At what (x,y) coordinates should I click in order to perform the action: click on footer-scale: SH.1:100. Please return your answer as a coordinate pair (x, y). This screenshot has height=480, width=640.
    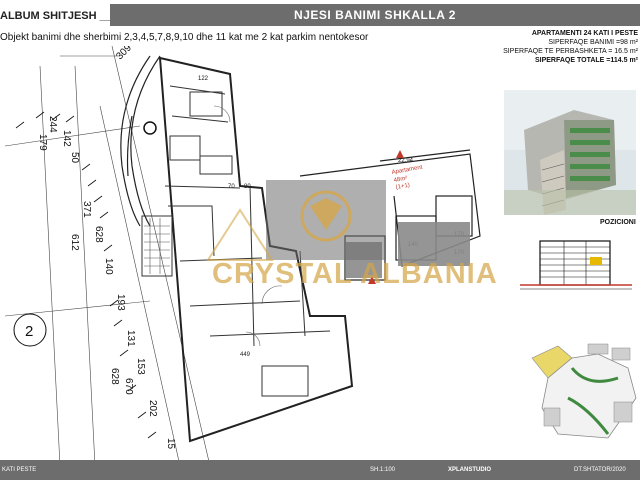
    Looking at the image, I should click on (383, 470).